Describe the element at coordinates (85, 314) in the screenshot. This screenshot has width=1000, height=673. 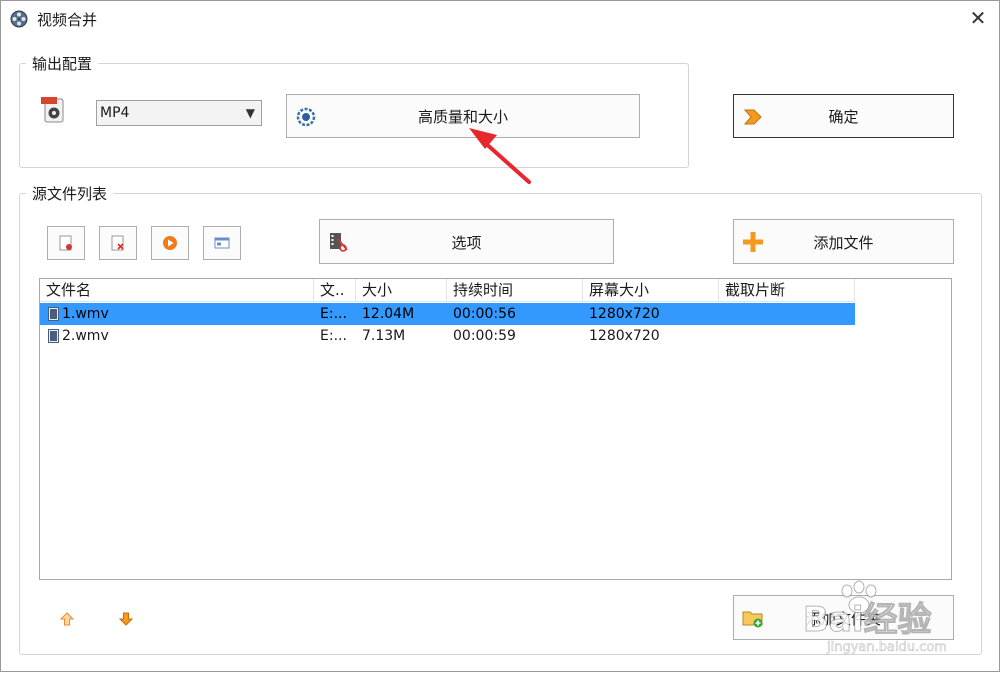
I see `file-name: 1.wmv` at that location.